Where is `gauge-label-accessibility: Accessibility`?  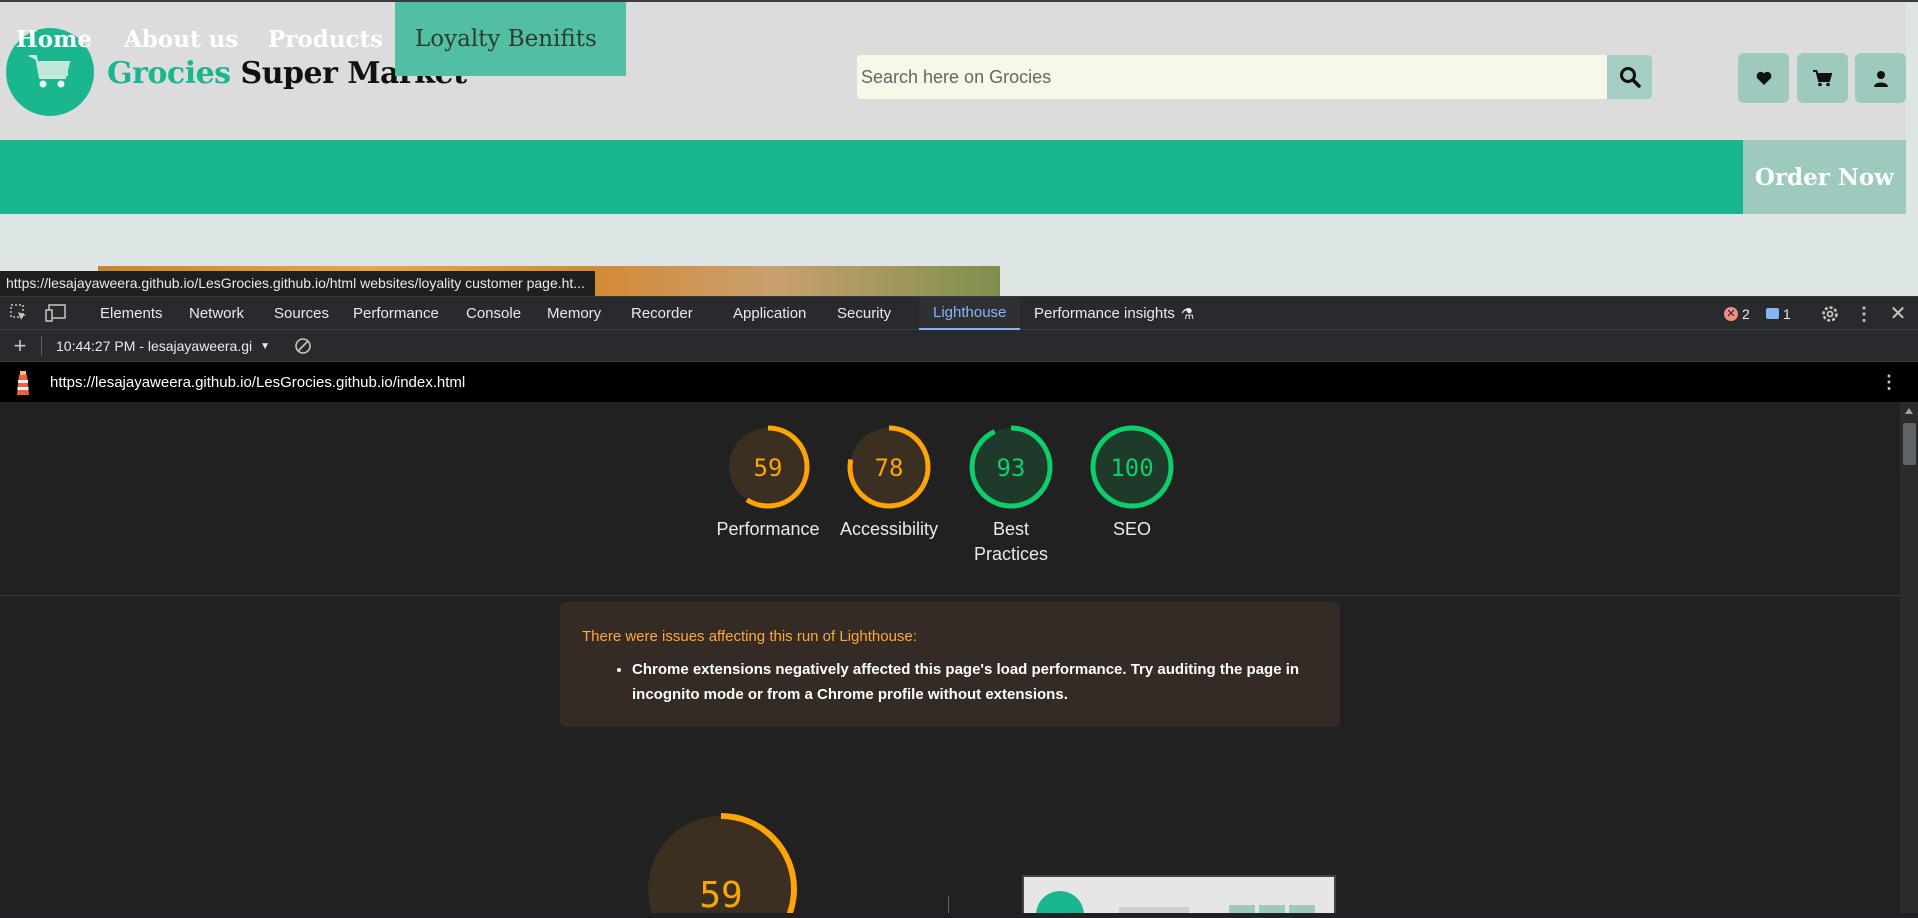 gauge-label-accessibility: Accessibility is located at coordinates (889, 529).